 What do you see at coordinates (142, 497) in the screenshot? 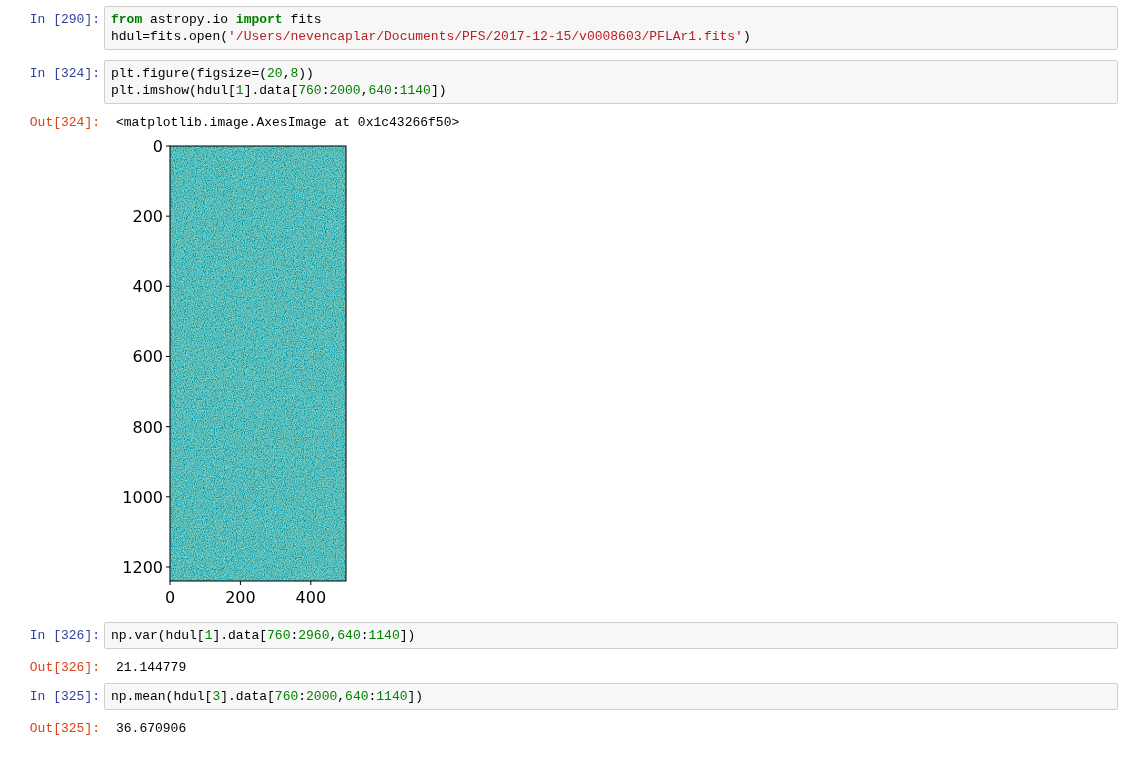
I see `axis-tick-label: 1000` at bounding box center [142, 497].